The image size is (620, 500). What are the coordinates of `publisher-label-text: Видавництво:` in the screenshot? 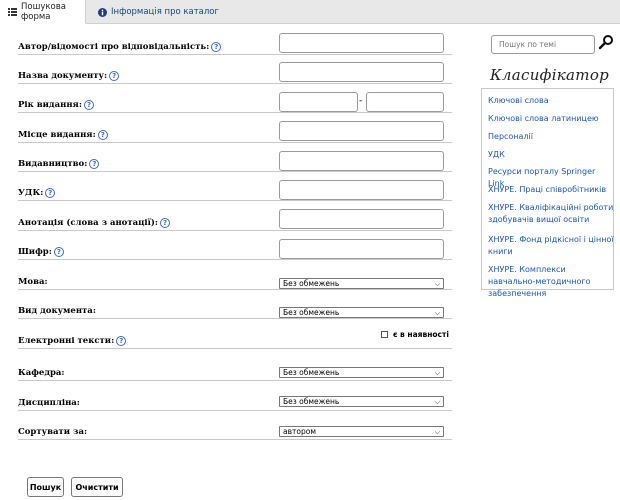 It's located at (53, 164).